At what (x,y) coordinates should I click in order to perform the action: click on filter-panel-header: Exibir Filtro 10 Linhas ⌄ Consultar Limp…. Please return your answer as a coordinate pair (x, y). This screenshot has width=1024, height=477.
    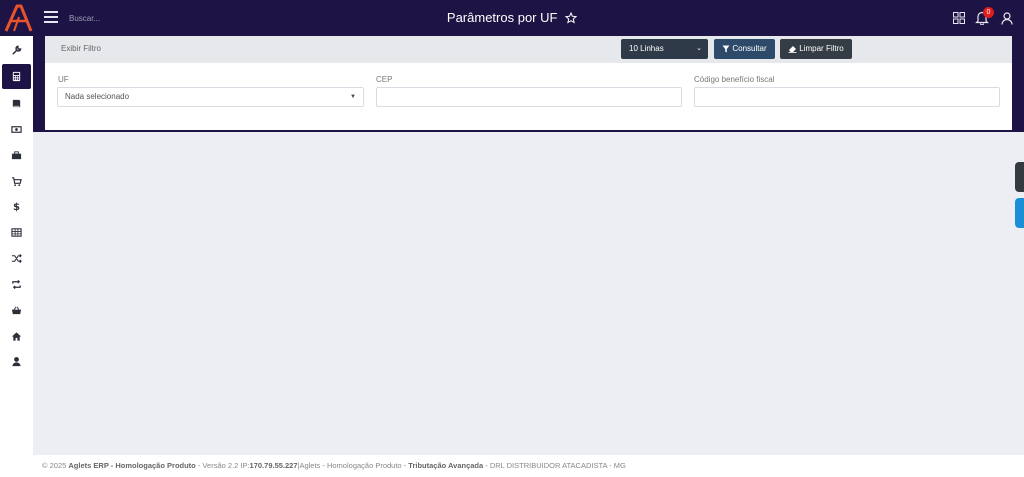
    Looking at the image, I should click on (528, 49).